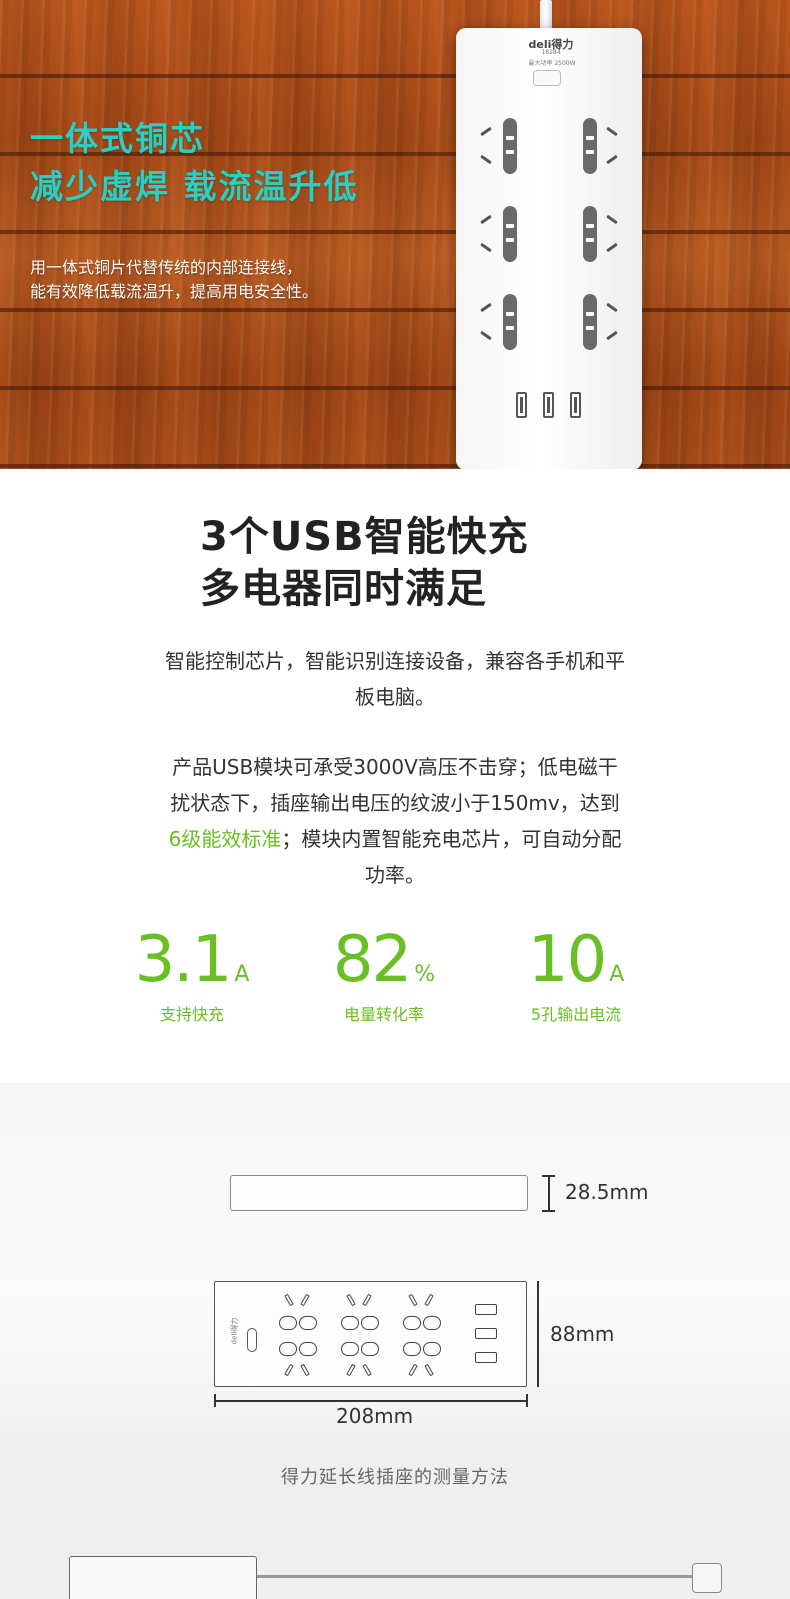 Image resolution: width=790 pixels, height=1599 pixels. I want to click on plug-drawing, so click(707, 1578).